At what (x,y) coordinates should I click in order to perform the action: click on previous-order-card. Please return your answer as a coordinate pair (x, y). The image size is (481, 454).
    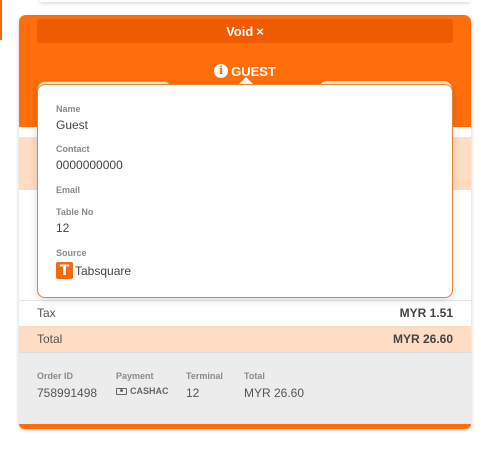
    Looking at the image, I should click on (255, 1).